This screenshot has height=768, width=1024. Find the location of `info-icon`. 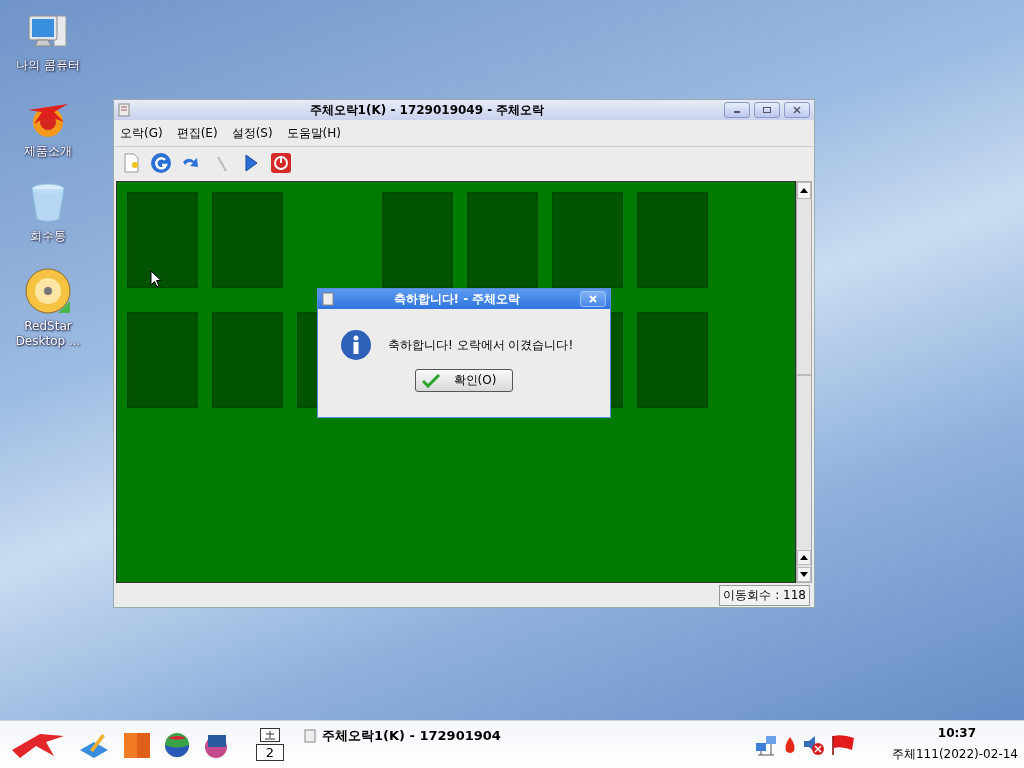

info-icon is located at coordinates (356, 345).